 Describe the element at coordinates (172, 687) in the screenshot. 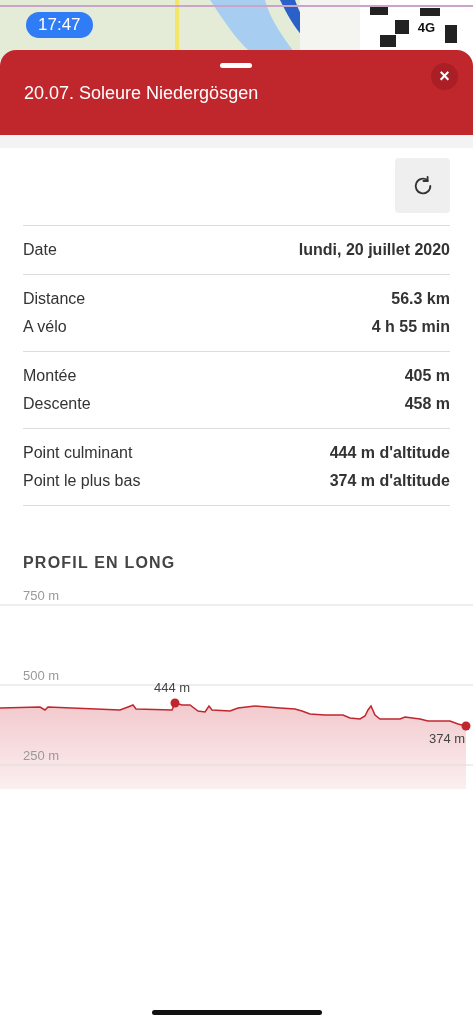

I see `marker-label: 444 m` at that location.